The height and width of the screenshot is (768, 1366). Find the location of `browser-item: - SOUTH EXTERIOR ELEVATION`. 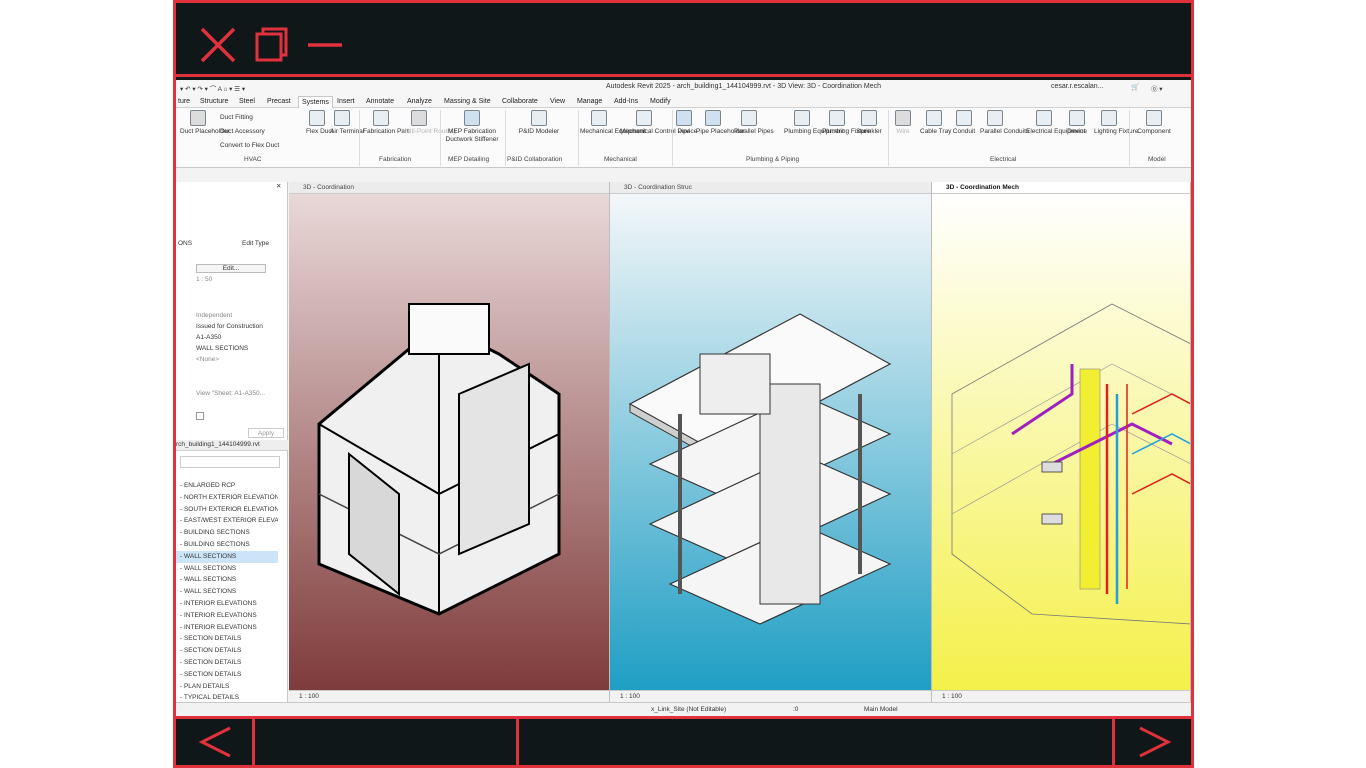

browser-item: - SOUTH EXTERIOR ELEVATION is located at coordinates (227, 510).